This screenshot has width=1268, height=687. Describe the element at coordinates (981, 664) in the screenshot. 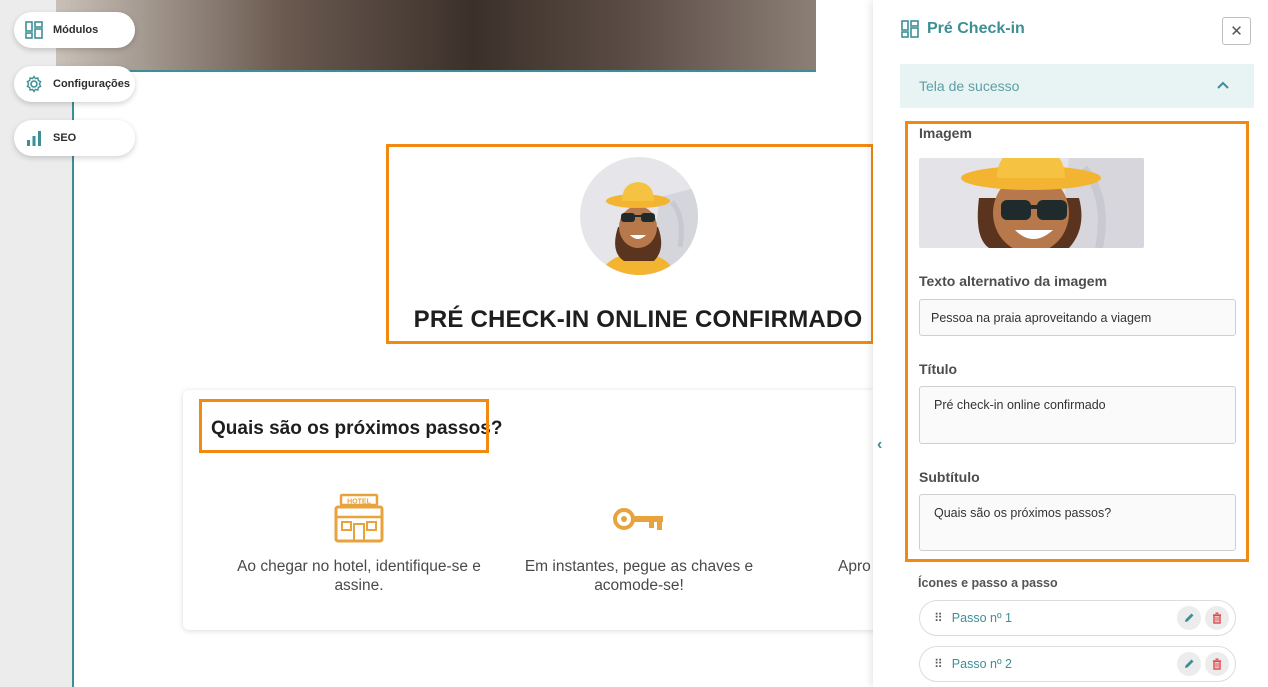

I see `step-item-label: Passo nº 2` at that location.